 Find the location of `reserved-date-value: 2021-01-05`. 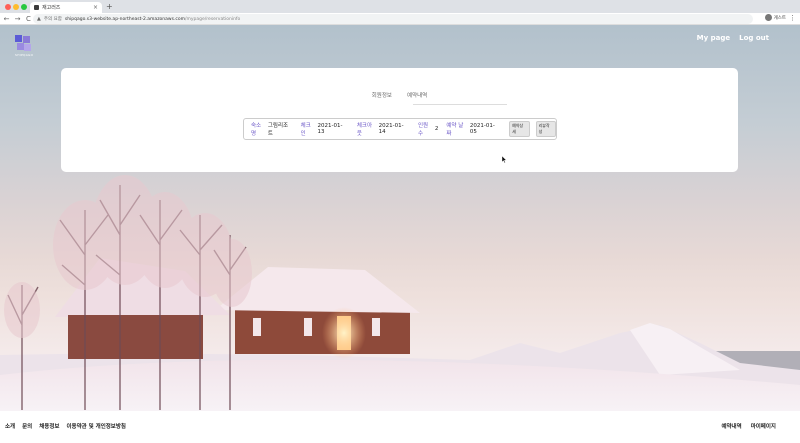

reserved-date-value: 2021-01-05 is located at coordinates (482, 129).